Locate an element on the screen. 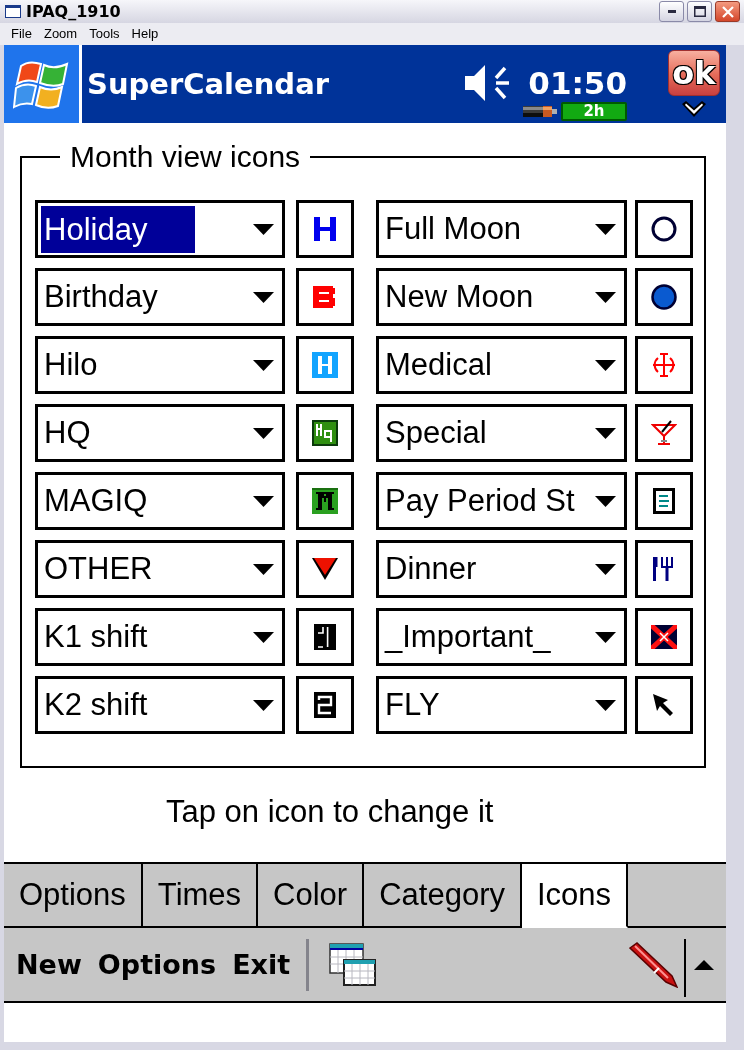 The width and height of the screenshot is (744, 1050). filled-circle-icon is located at coordinates (664, 297).